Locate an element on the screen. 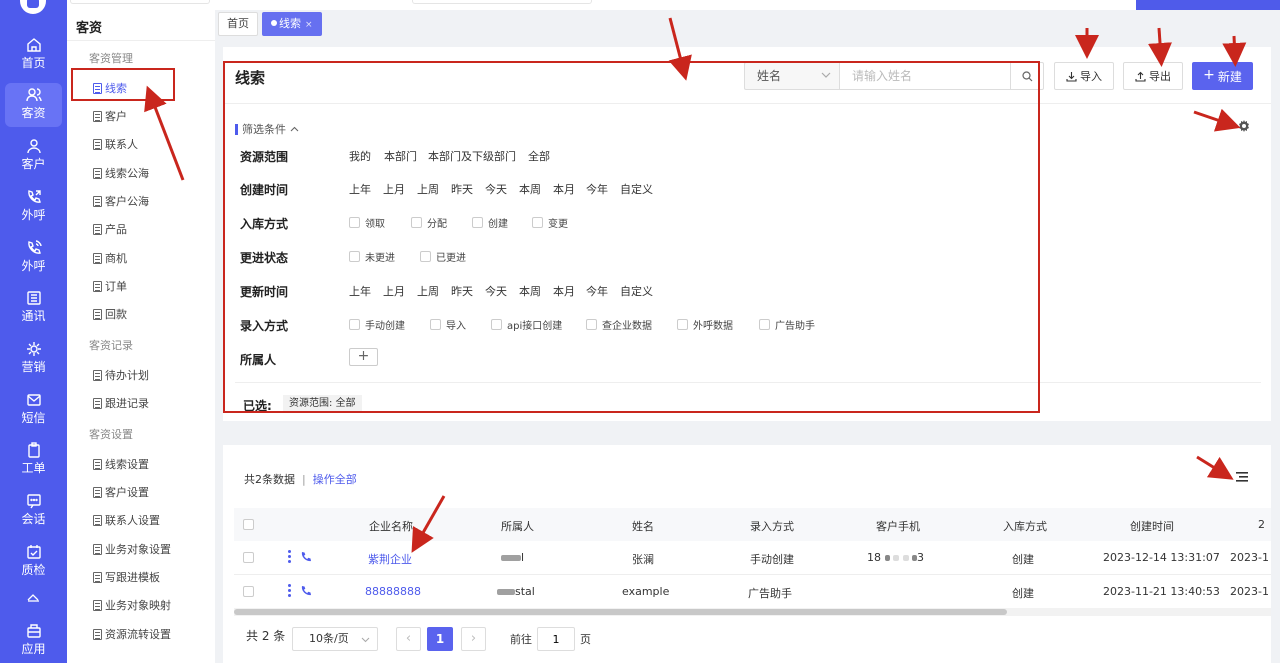  rail-item-quality: 质检 is located at coordinates (33, 562).